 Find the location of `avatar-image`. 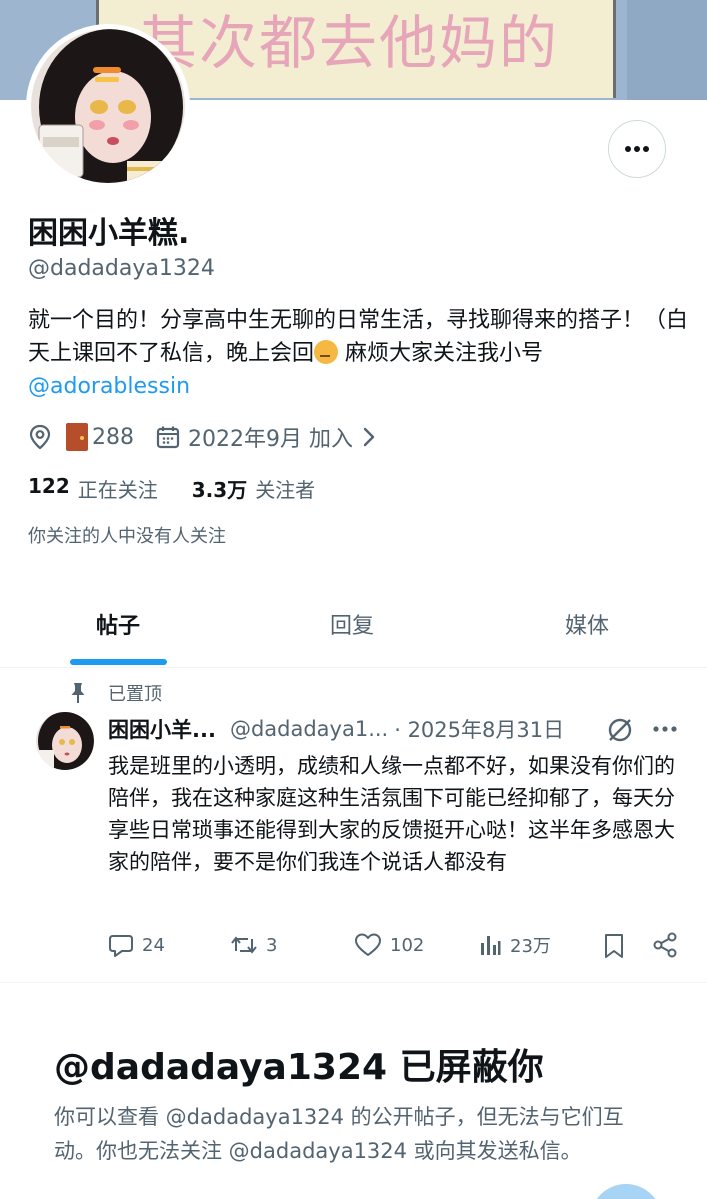

avatar-image is located at coordinates (108, 106).